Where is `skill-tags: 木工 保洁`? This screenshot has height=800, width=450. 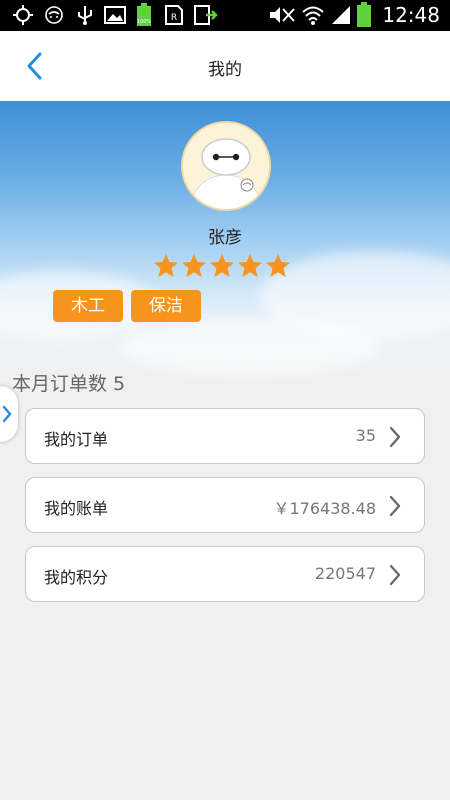 skill-tags: 木工 保洁 is located at coordinates (127, 306).